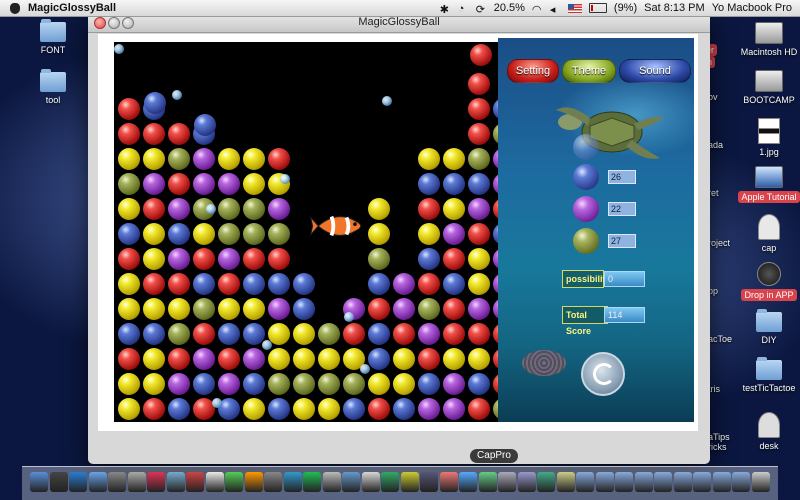 Image resolution: width=800 pixels, height=500 pixels. Describe the element at coordinates (53, 87) in the screenshot. I see `desktop-icon-tool: tool` at that location.